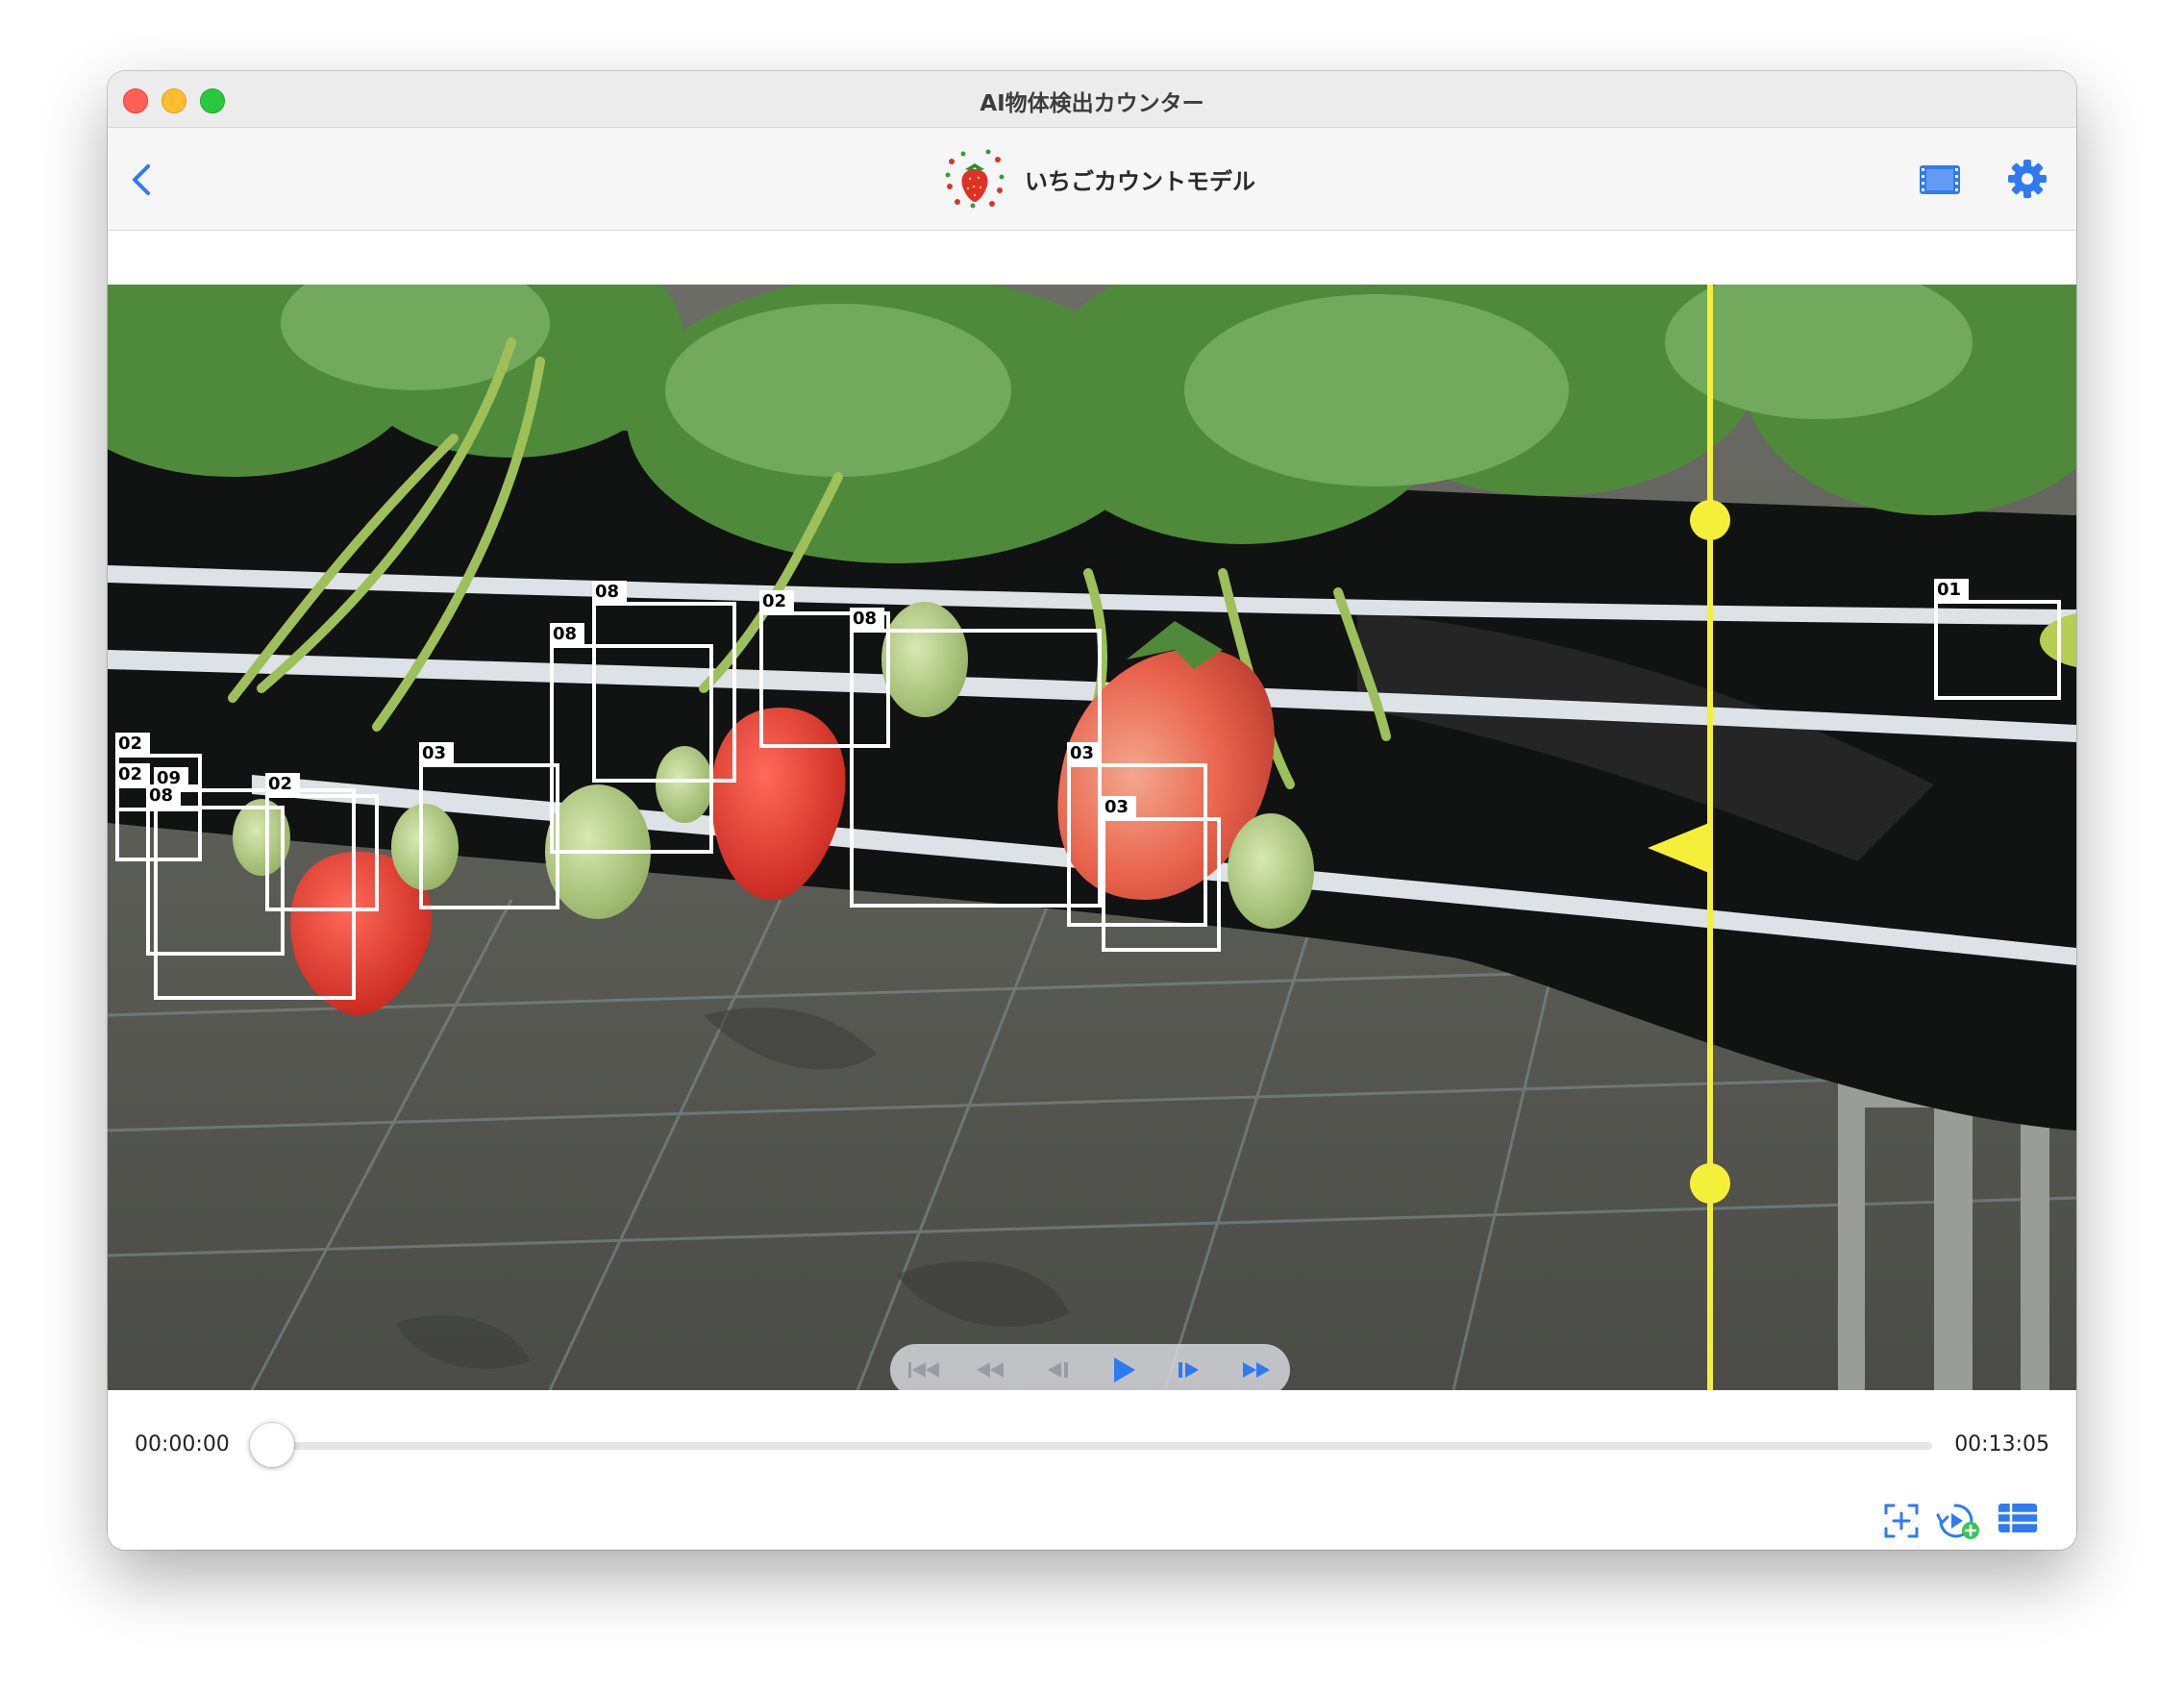  I want to click on step-back-button, so click(1057, 1370).